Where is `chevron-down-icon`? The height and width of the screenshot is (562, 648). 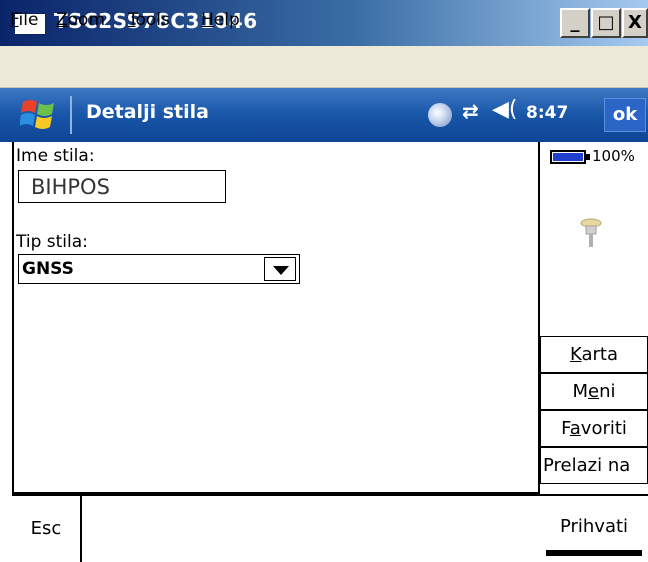 chevron-down-icon is located at coordinates (280, 269).